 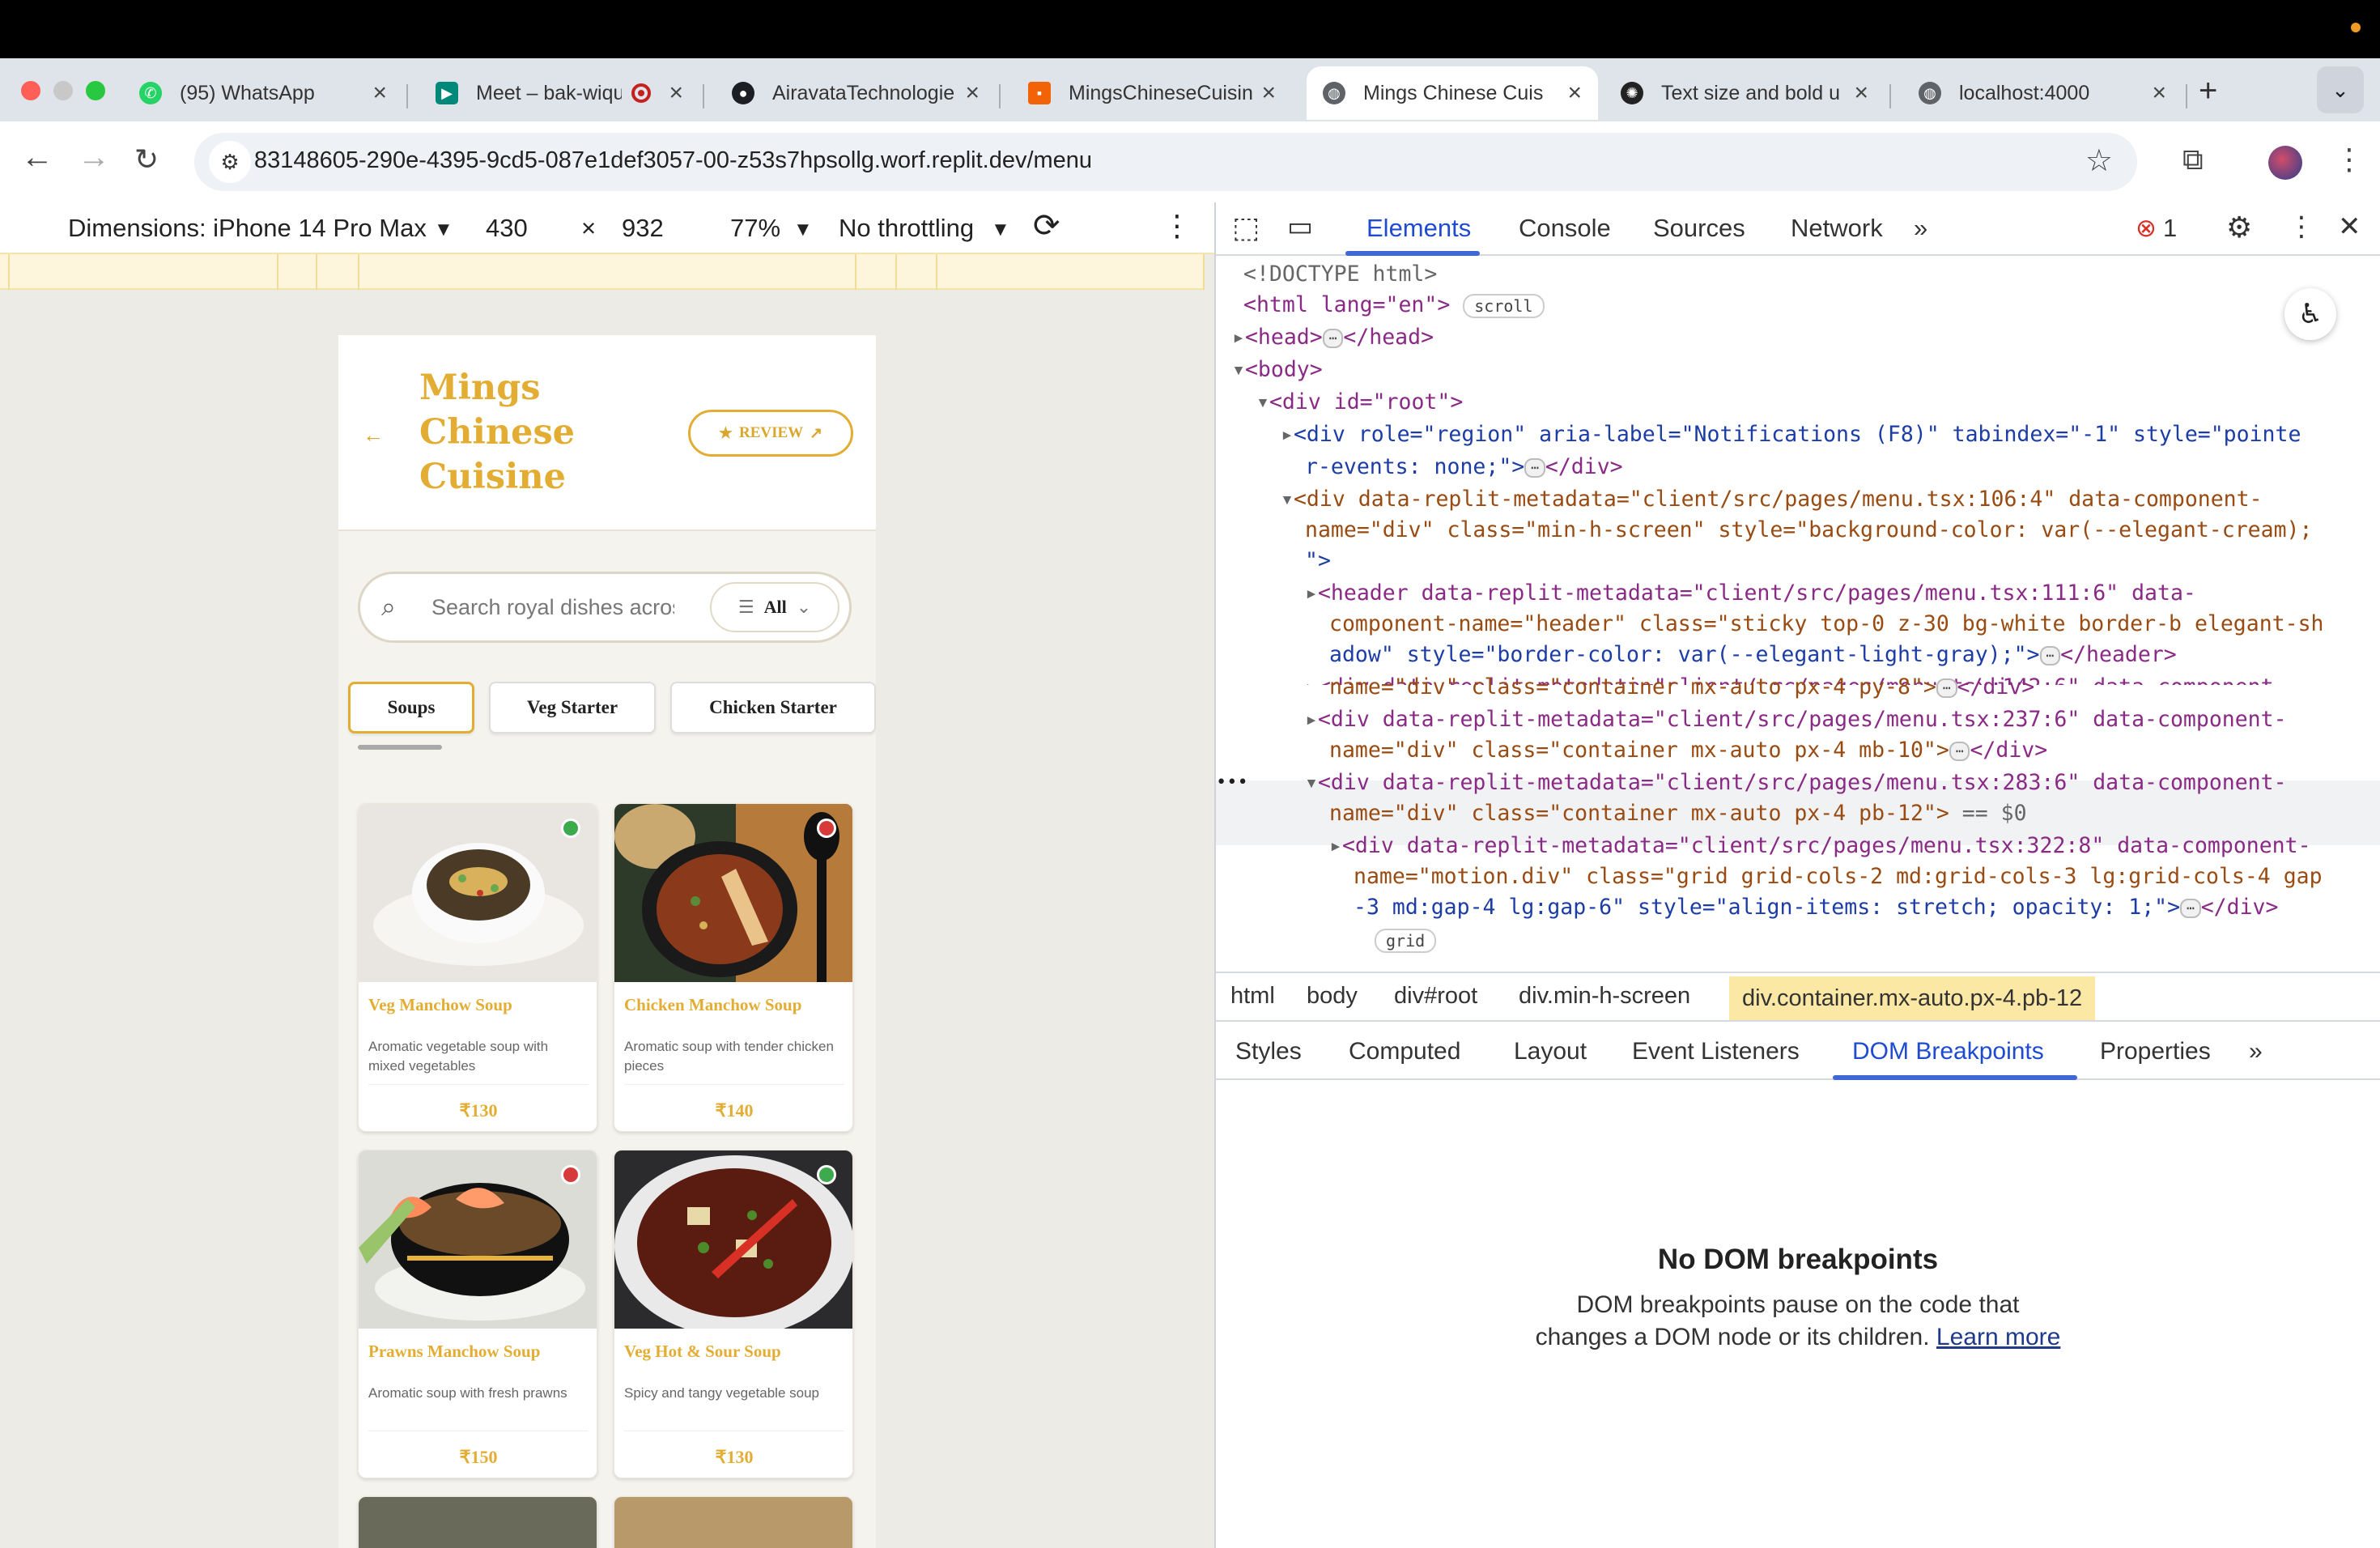 What do you see at coordinates (247, 228) in the screenshot?
I see `device-dimensions-select: Dimensions: iPhone 14 Pro Max` at bounding box center [247, 228].